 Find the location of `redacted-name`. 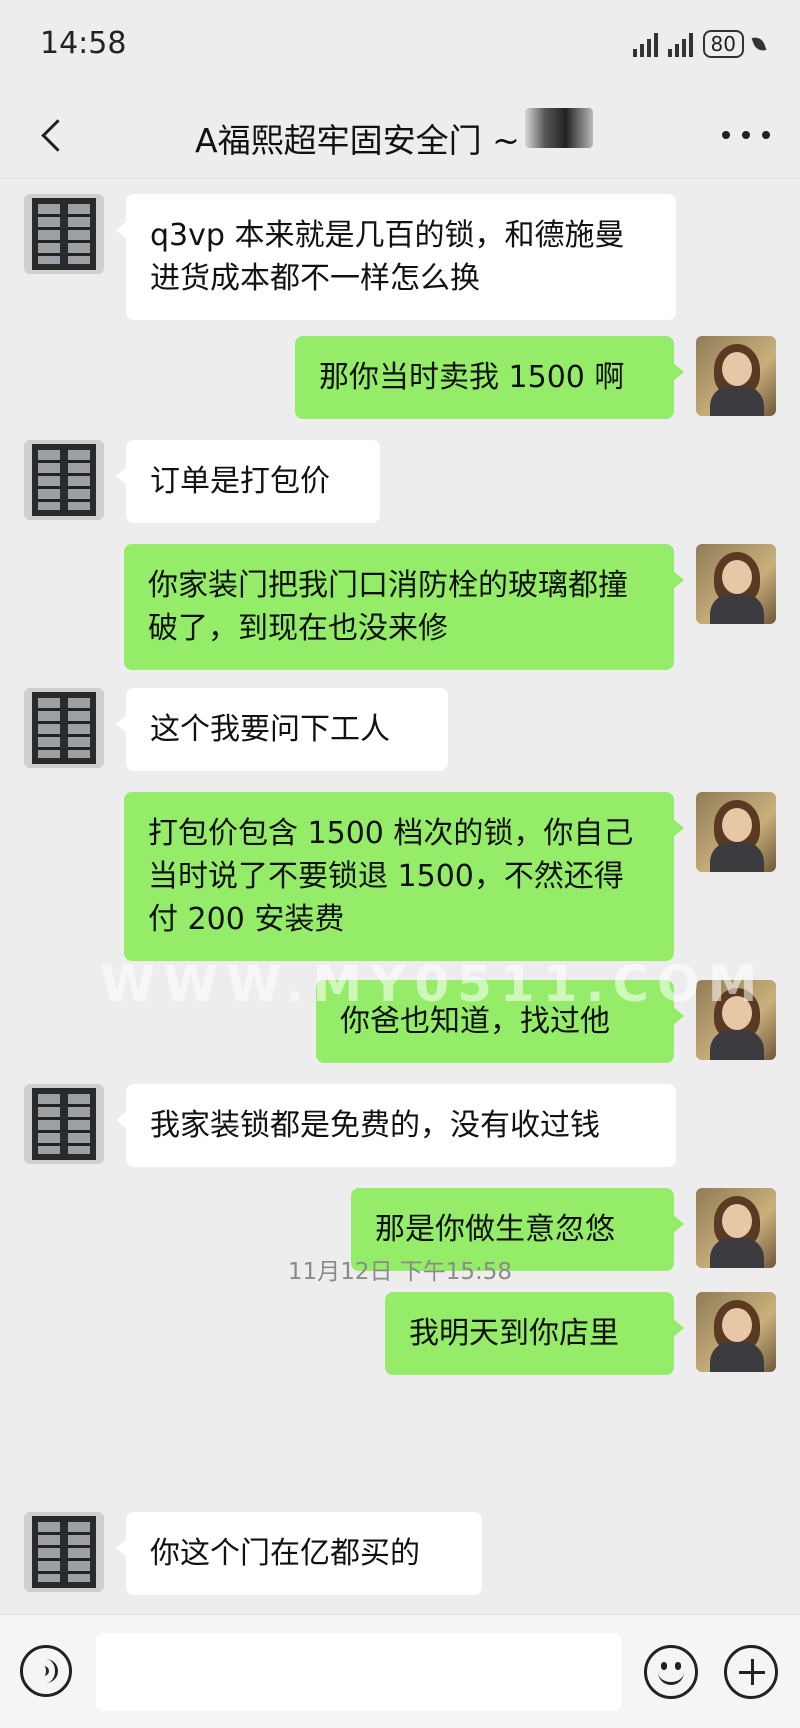

redacted-name is located at coordinates (559, 128).